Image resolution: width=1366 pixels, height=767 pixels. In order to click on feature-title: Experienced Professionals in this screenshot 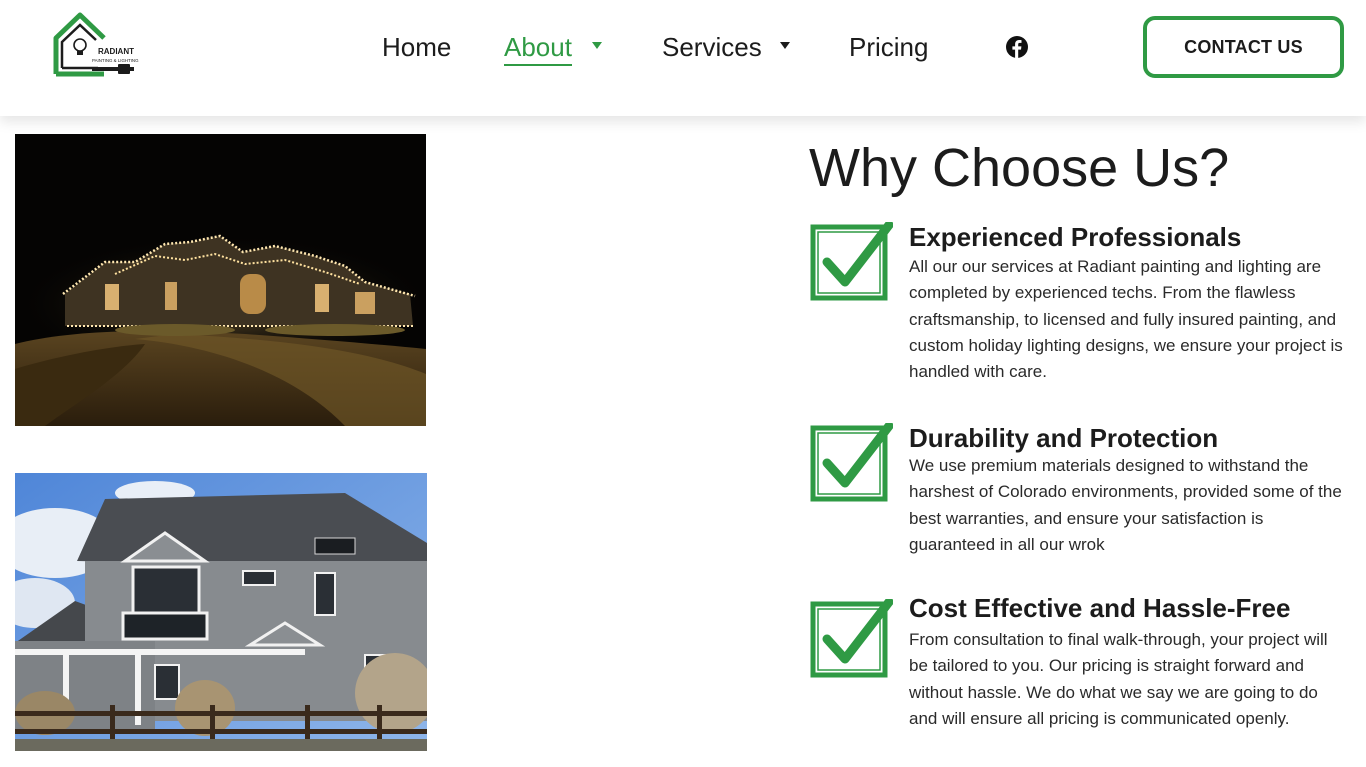, I will do `click(1075, 237)`.